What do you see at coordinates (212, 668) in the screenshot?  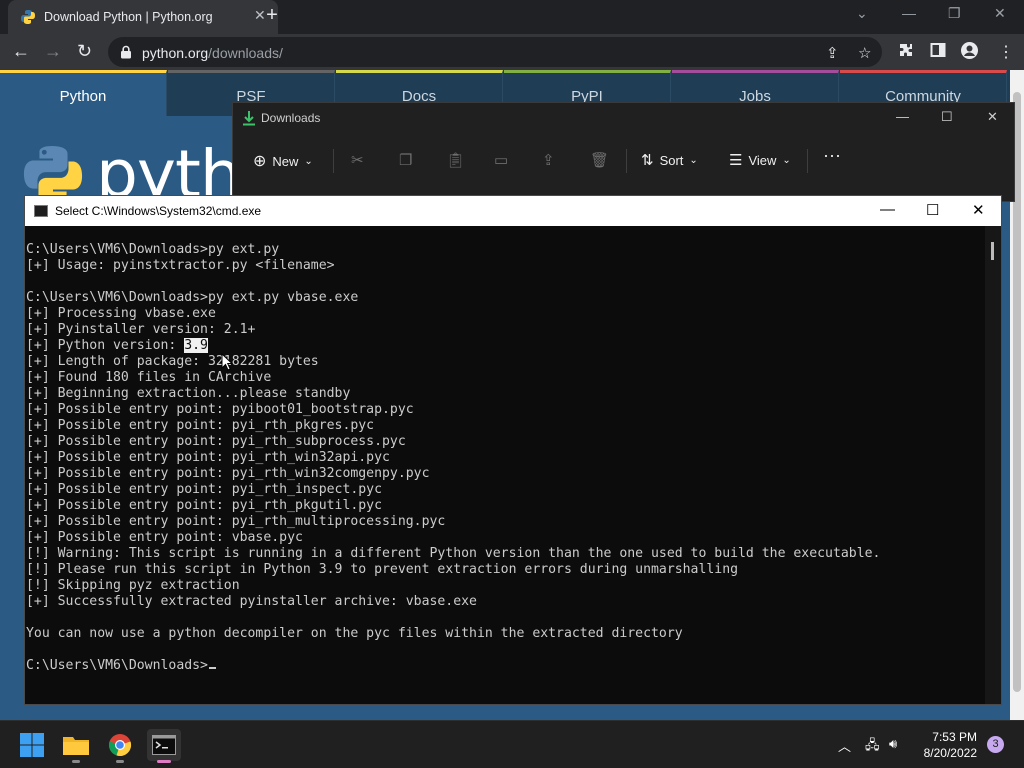 I see `text-caret` at bounding box center [212, 668].